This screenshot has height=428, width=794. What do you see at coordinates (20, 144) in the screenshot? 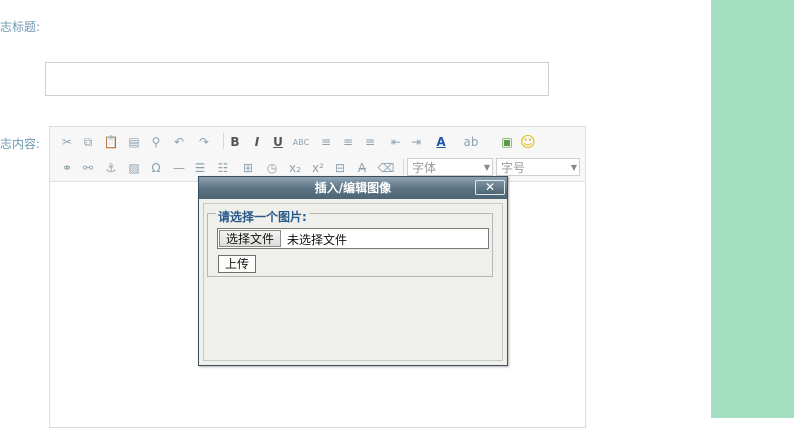
I see `content-label: 志内容:` at bounding box center [20, 144].